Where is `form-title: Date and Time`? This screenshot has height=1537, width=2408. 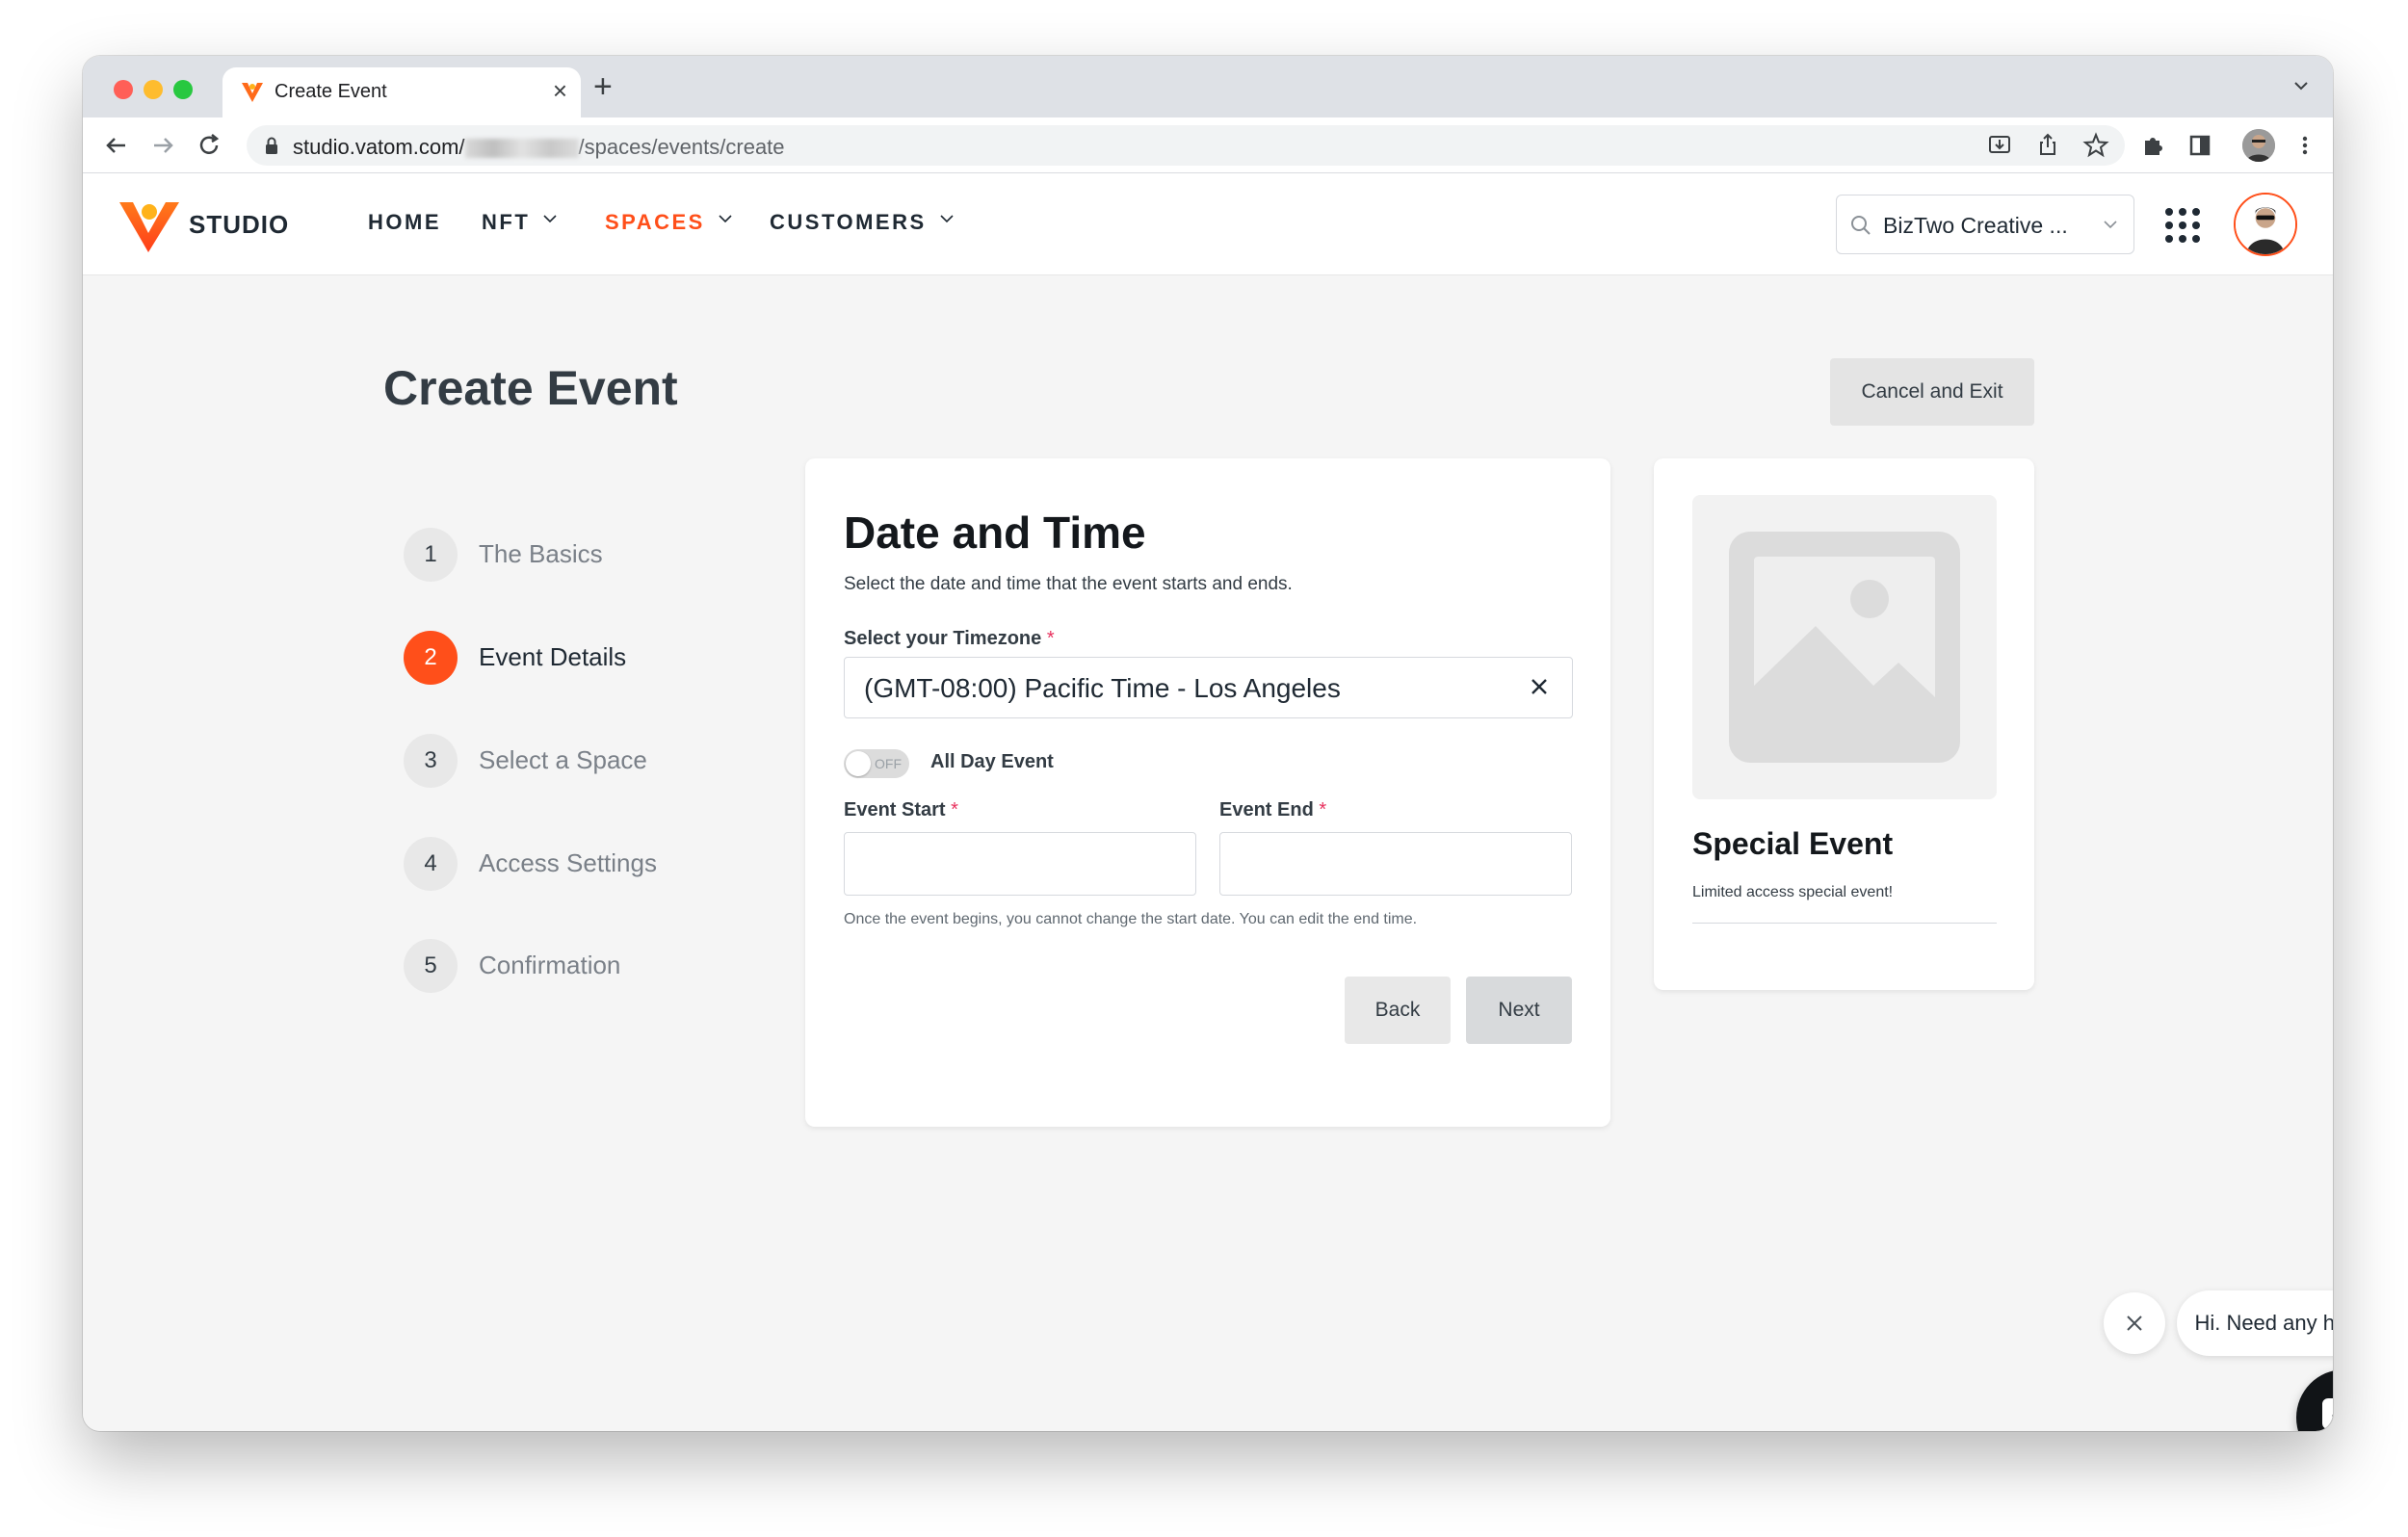
form-title: Date and Time is located at coordinates (995, 533).